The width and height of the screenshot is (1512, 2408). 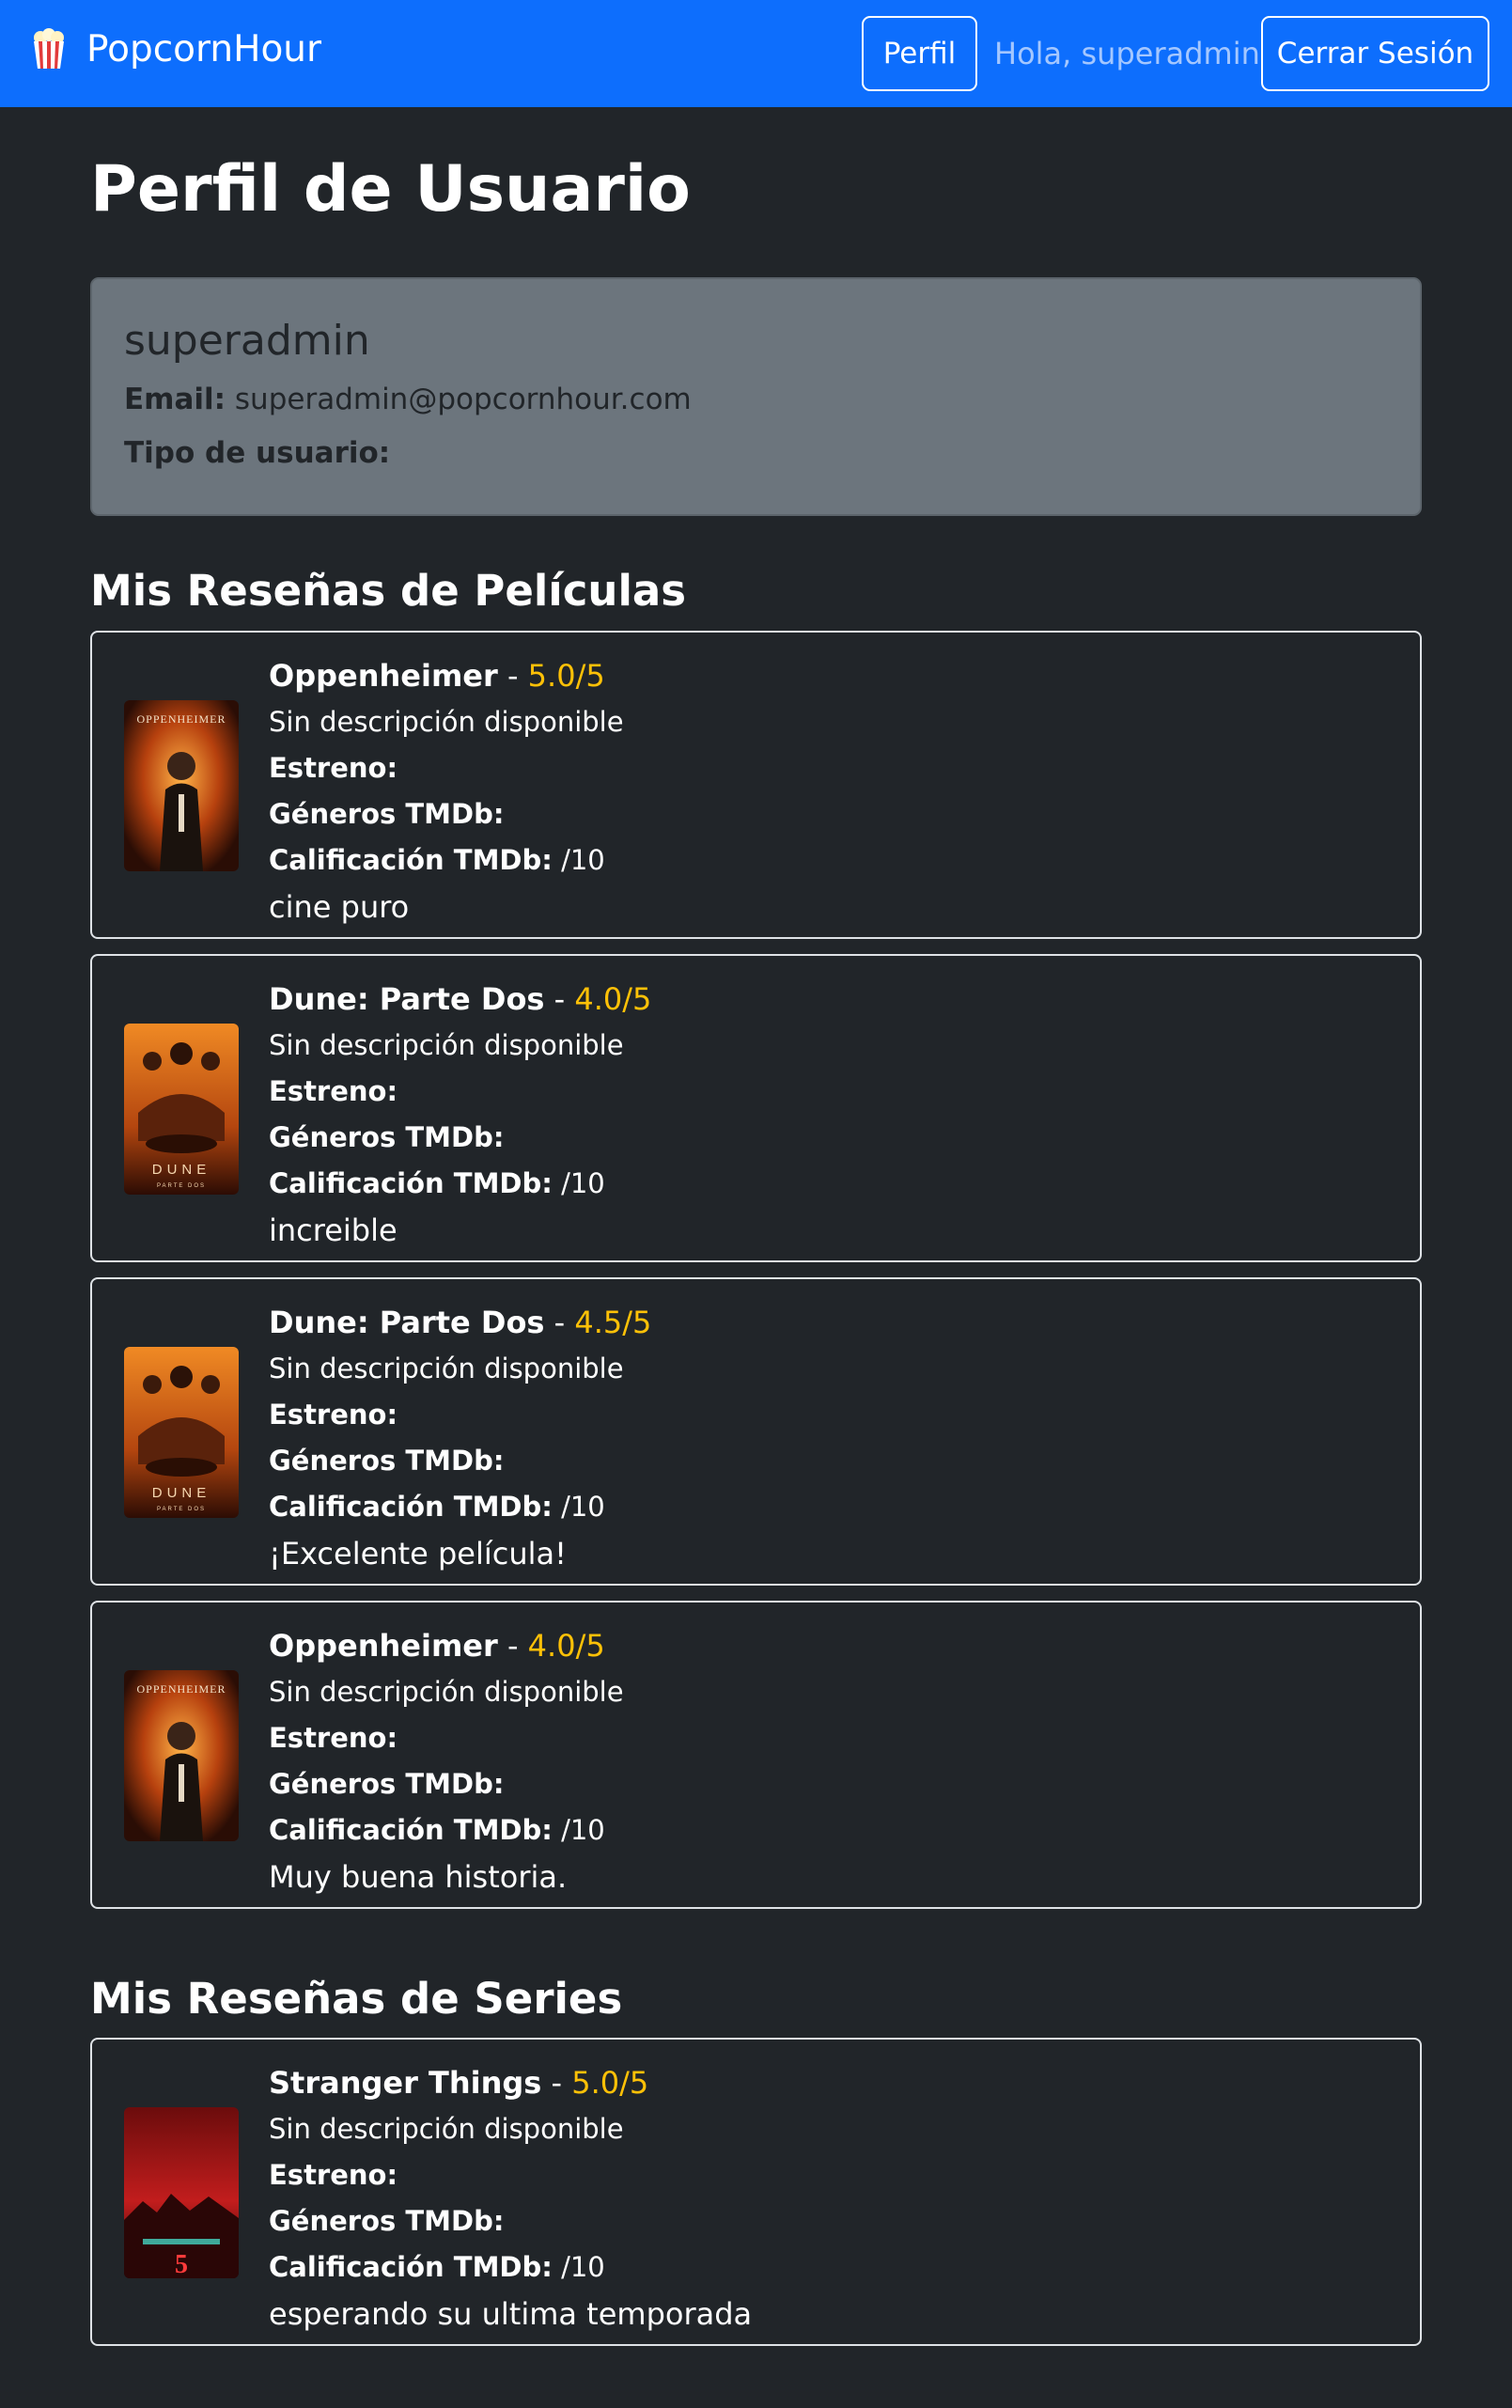 I want to click on email-row: Email: superadmin@popcornhour.com, so click(x=408, y=399).